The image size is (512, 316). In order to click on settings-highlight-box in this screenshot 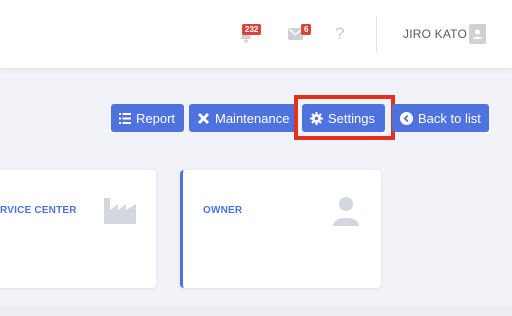, I will do `click(344, 117)`.